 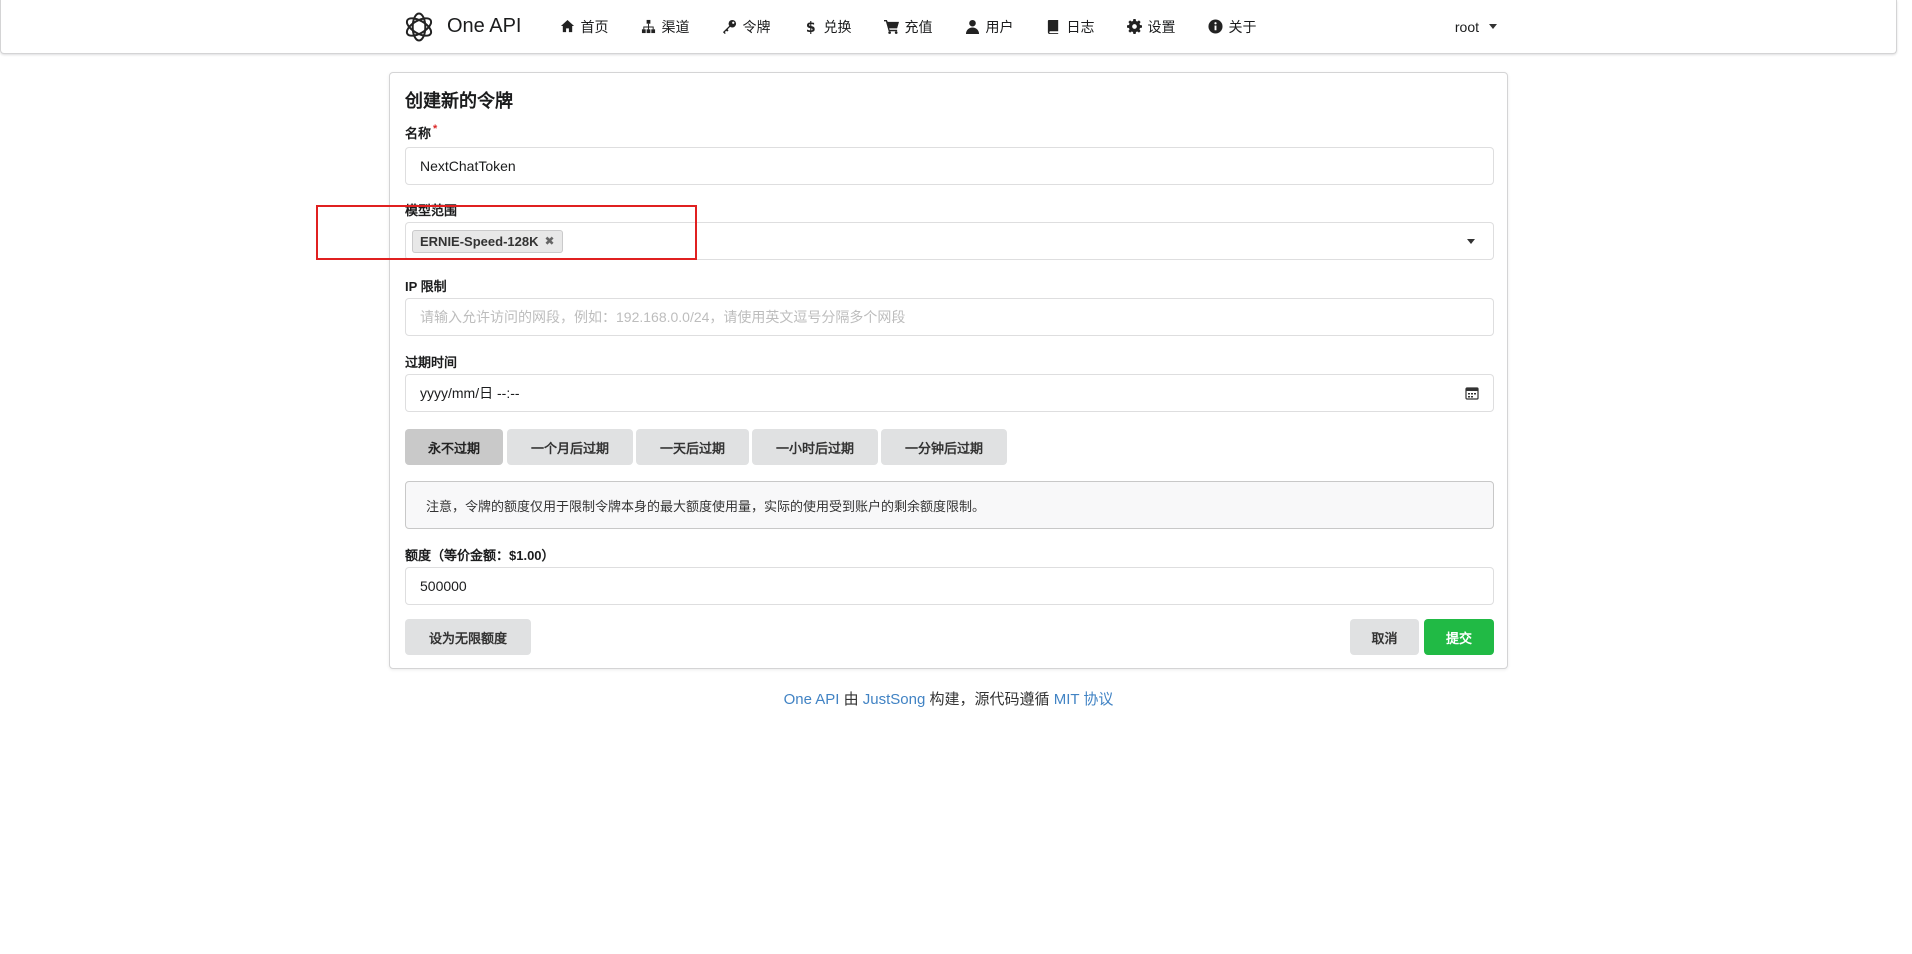 I want to click on never-expire-button: 永不过期, so click(x=454, y=447).